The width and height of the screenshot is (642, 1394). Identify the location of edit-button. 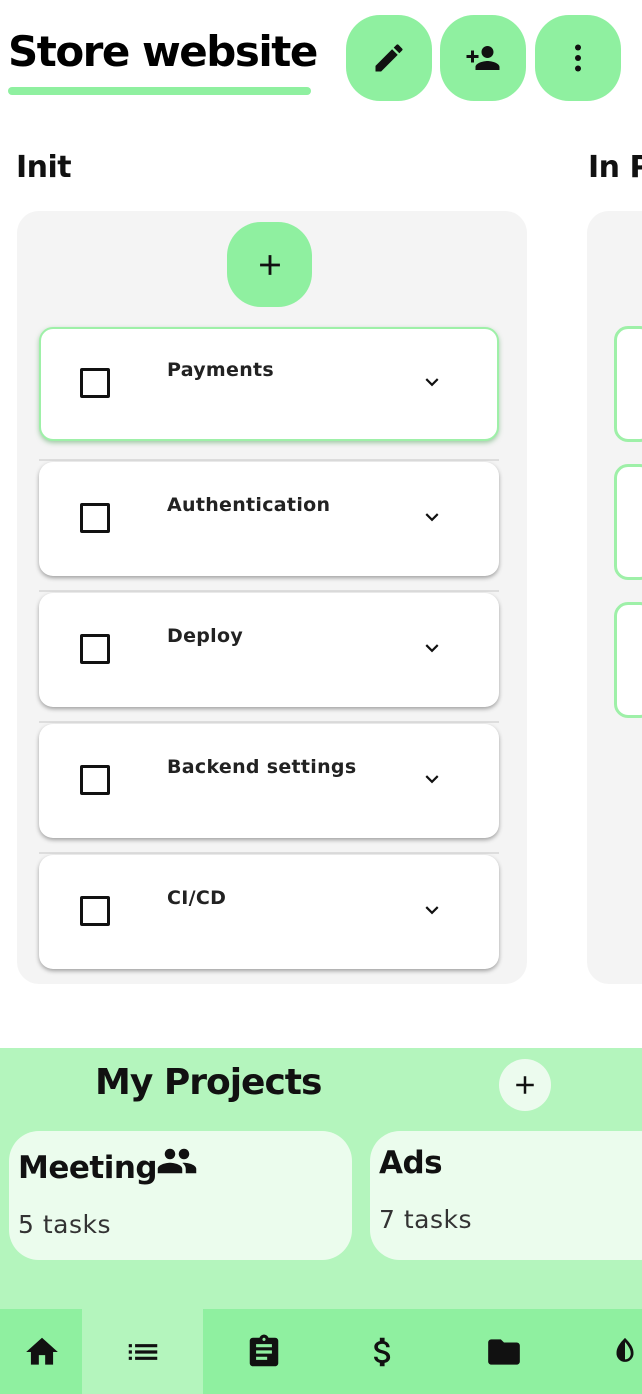
(389, 58).